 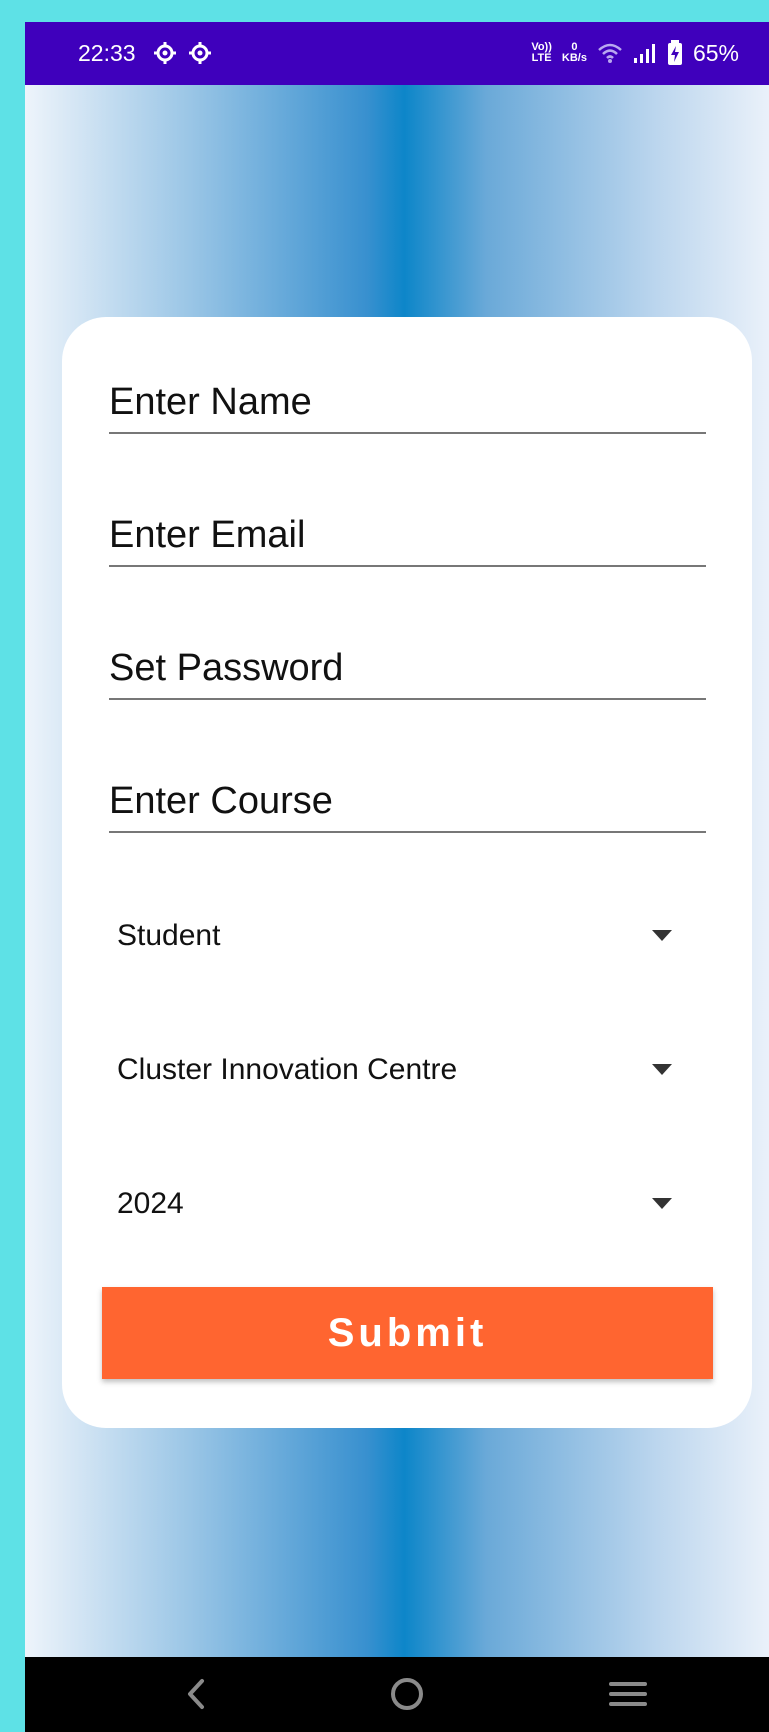 I want to click on navigation-bar, so click(x=397, y=1694).